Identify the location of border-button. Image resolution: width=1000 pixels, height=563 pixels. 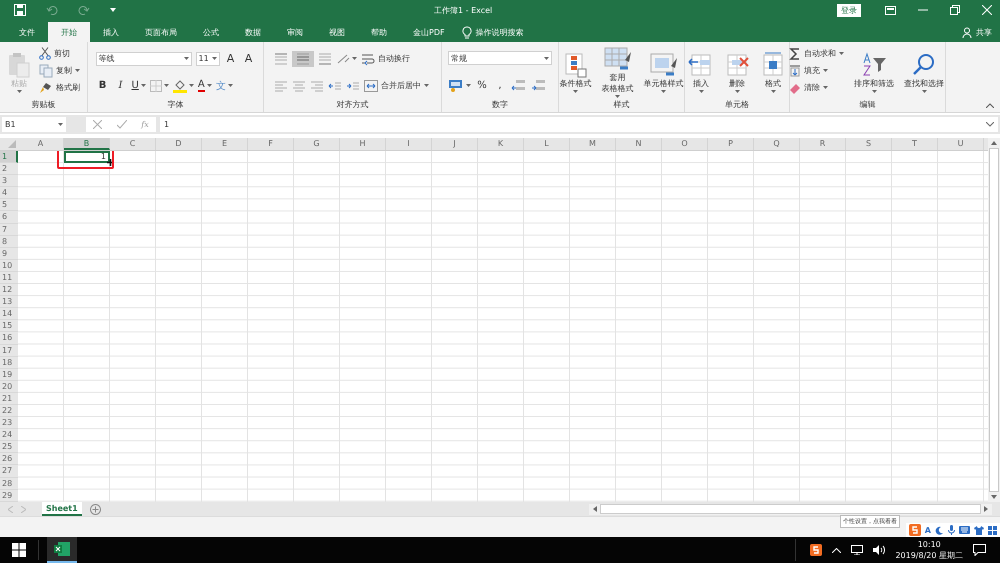
(159, 86).